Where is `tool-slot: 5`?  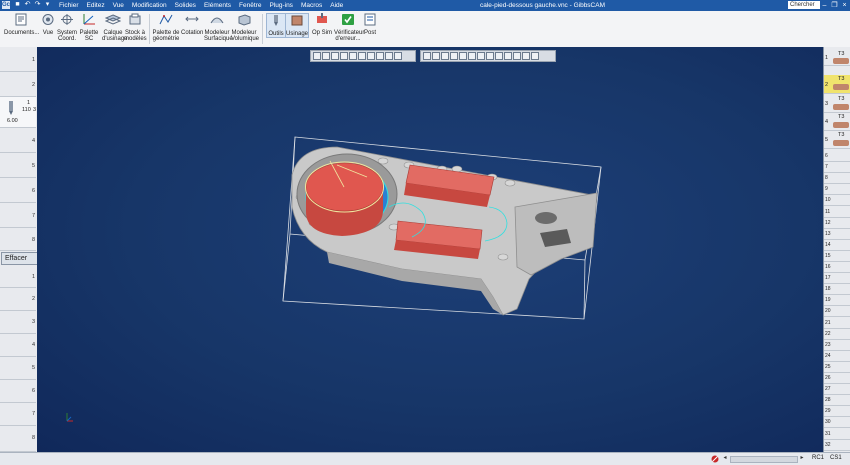 tool-slot: 5 is located at coordinates (18, 165).